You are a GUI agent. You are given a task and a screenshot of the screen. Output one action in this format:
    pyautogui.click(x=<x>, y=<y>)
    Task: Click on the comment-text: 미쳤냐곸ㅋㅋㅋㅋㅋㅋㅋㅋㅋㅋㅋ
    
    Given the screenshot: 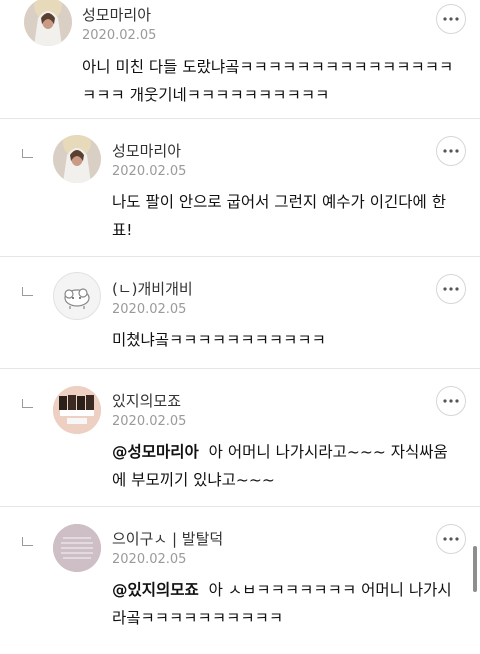 What is the action you would take?
    pyautogui.click(x=287, y=340)
    